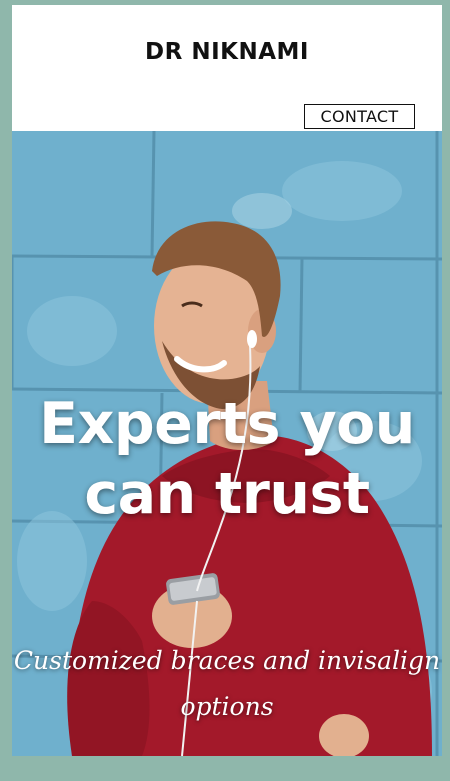 The image size is (450, 781). Describe the element at coordinates (227, 683) in the screenshot. I see `hero-tagline: Customized braces and invisalign options` at that location.